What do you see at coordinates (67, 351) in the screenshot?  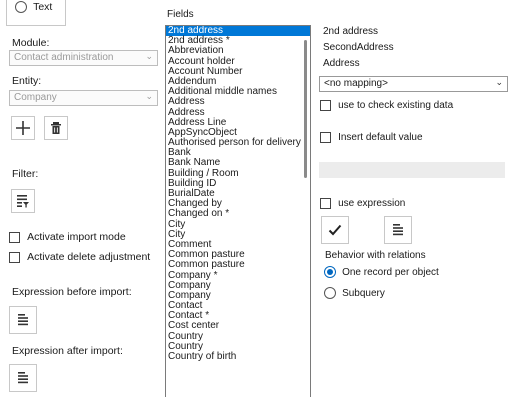 I see `expr-after-label: Expression after import:` at bounding box center [67, 351].